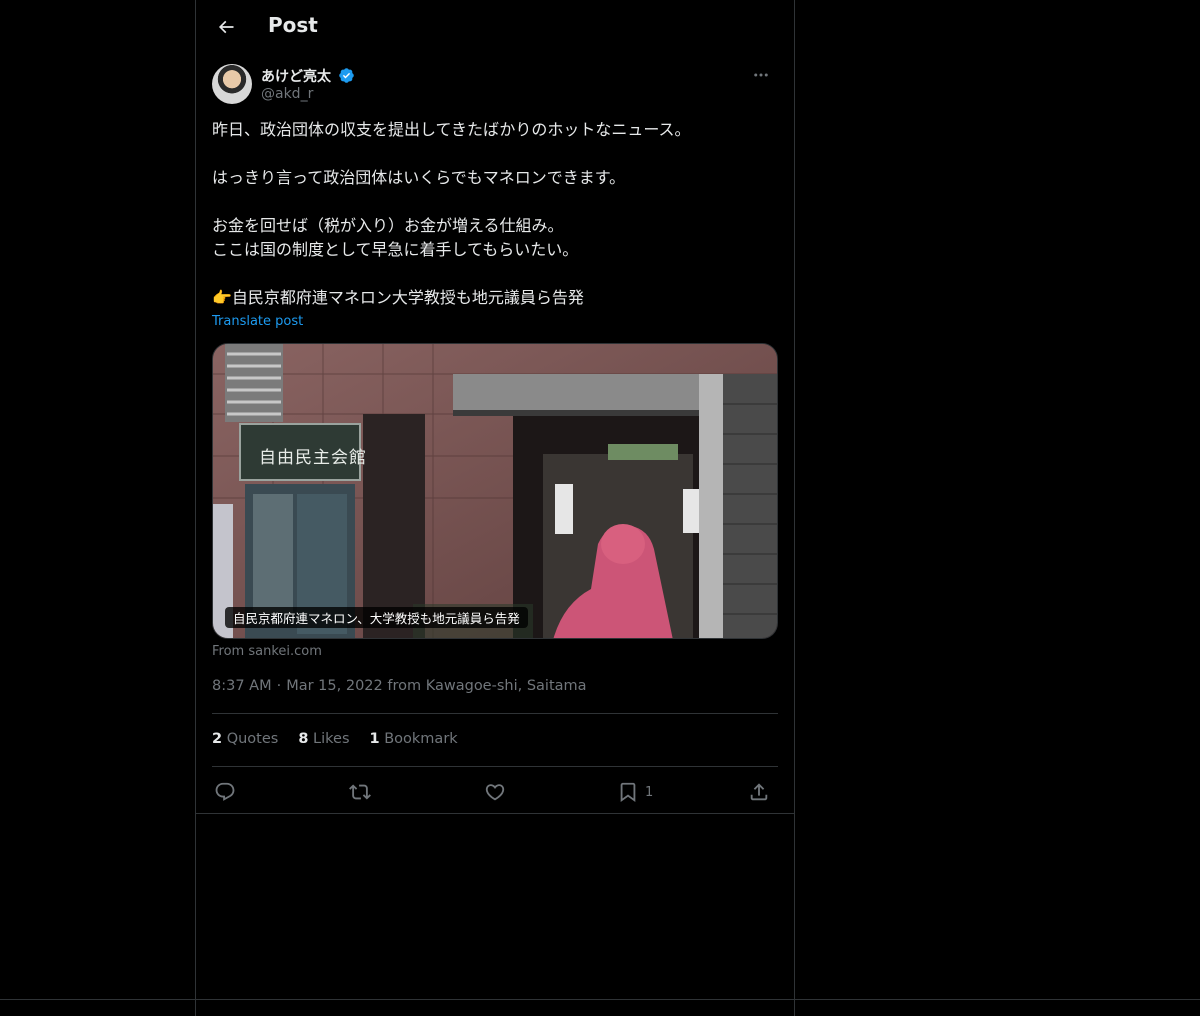  I want to click on more-icon, so click(761, 75).